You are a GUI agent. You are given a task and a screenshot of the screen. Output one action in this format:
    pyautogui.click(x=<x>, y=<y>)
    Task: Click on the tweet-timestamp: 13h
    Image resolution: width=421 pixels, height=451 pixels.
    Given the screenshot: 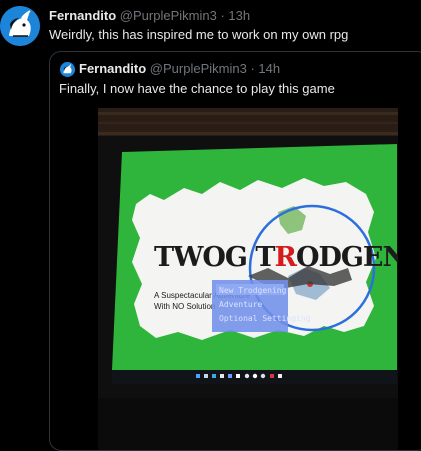 What is the action you would take?
    pyautogui.click(x=239, y=15)
    